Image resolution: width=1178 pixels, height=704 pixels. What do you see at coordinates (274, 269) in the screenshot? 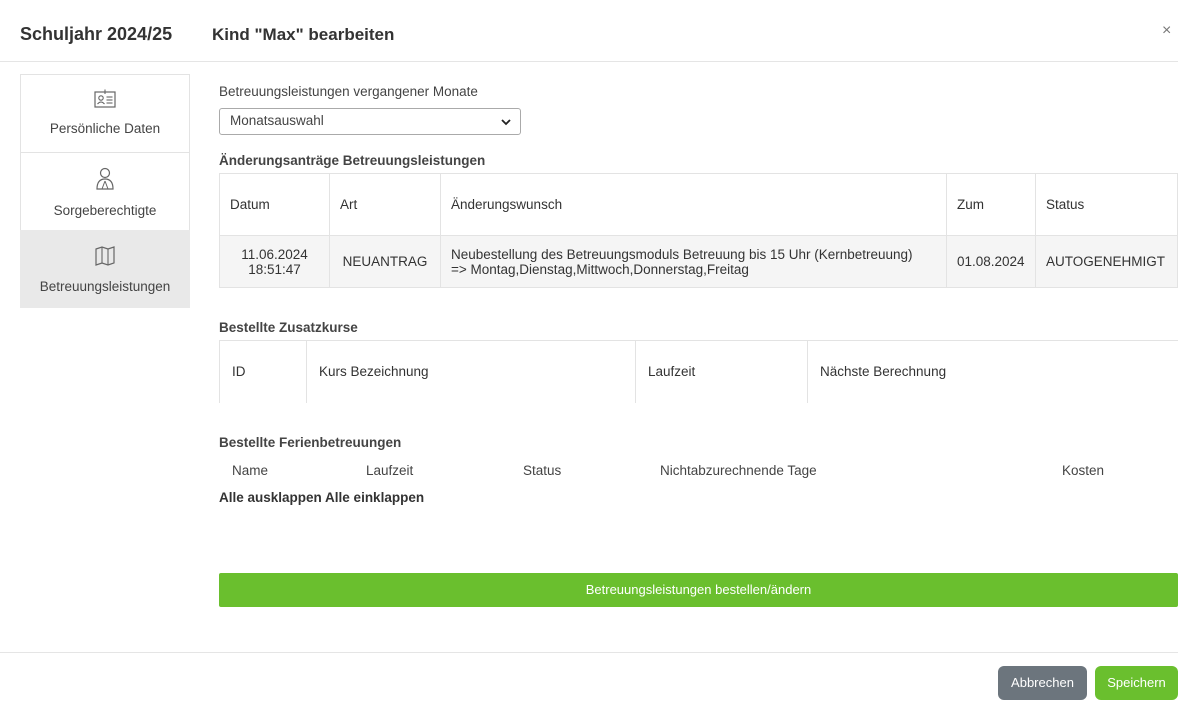
I see `time-value: 18:51:47` at bounding box center [274, 269].